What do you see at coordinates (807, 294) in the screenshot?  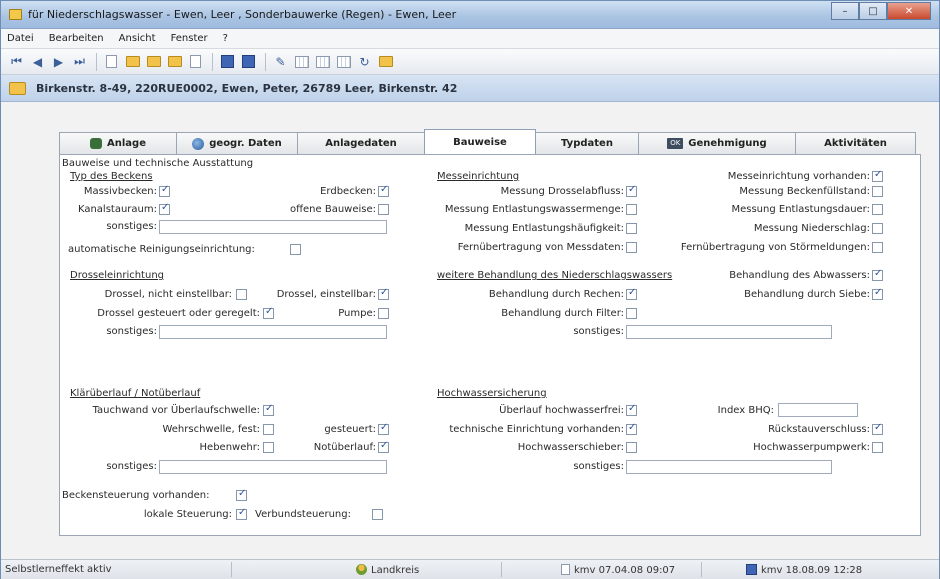 I see `behandlung-siebe-label: Behandlung durch Siebe:` at bounding box center [807, 294].